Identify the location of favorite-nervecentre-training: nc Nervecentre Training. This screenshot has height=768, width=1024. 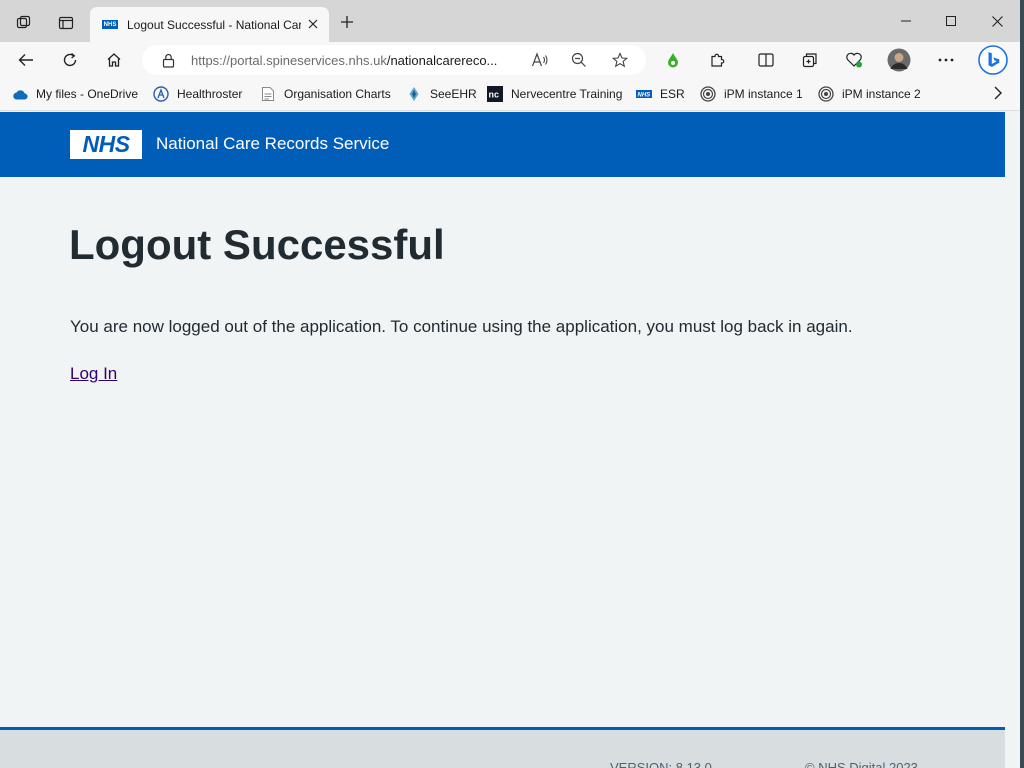
(554, 94).